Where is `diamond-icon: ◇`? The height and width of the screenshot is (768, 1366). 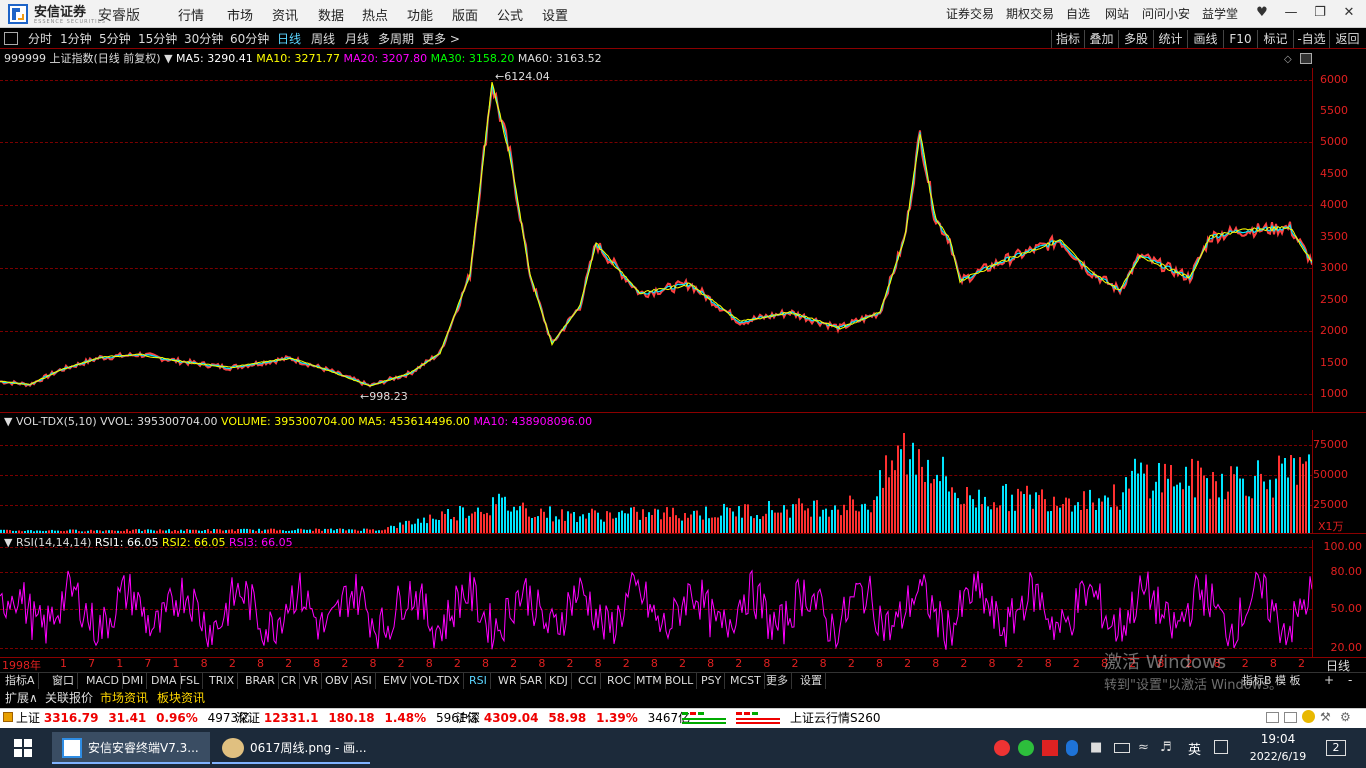
diamond-icon: ◇ is located at coordinates (1288, 59).